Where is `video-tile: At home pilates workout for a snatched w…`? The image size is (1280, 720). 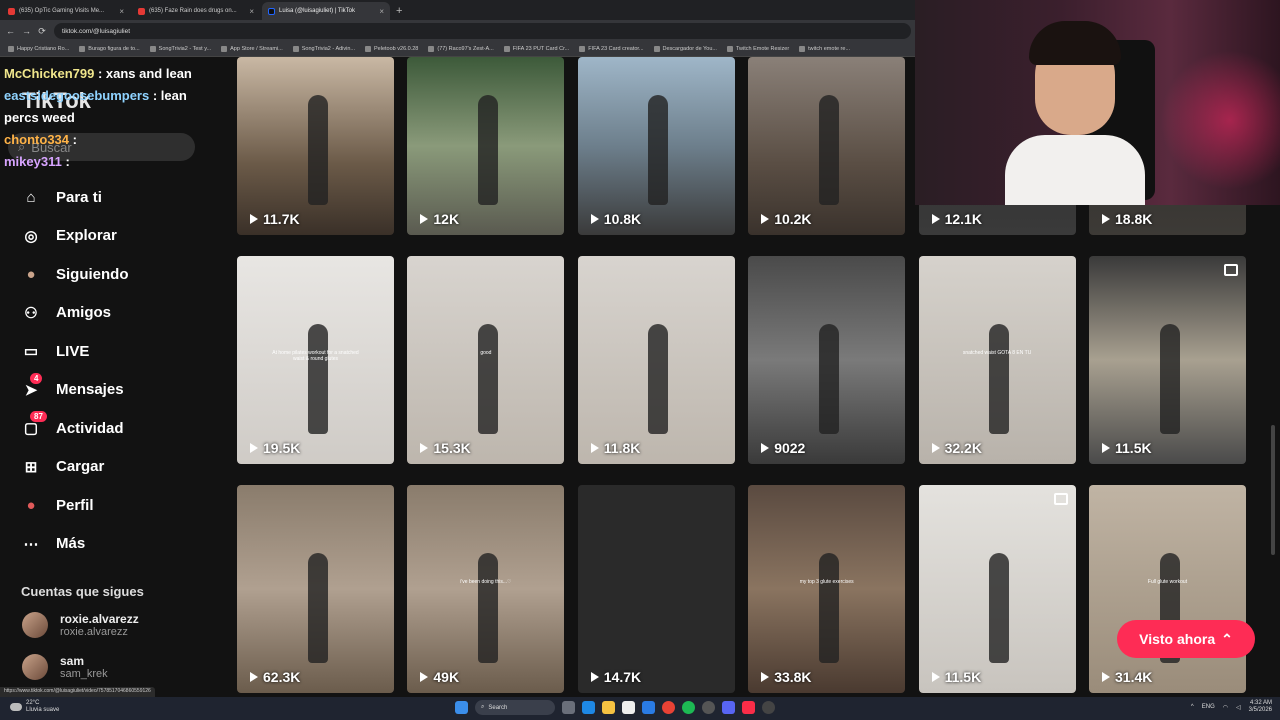
video-tile: At home pilates workout for a snatched w… is located at coordinates (315, 360).